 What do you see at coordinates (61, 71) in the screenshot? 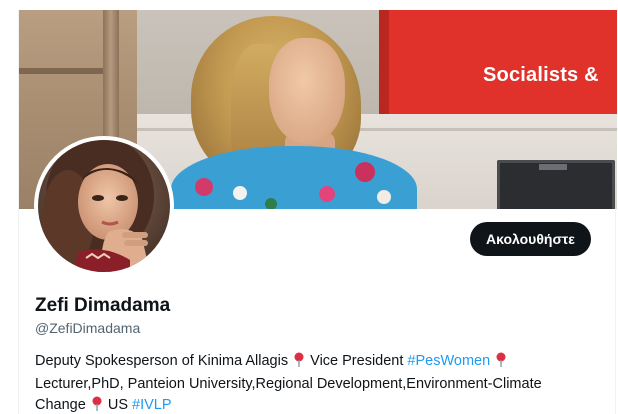
I see `banner-shelf` at bounding box center [61, 71].